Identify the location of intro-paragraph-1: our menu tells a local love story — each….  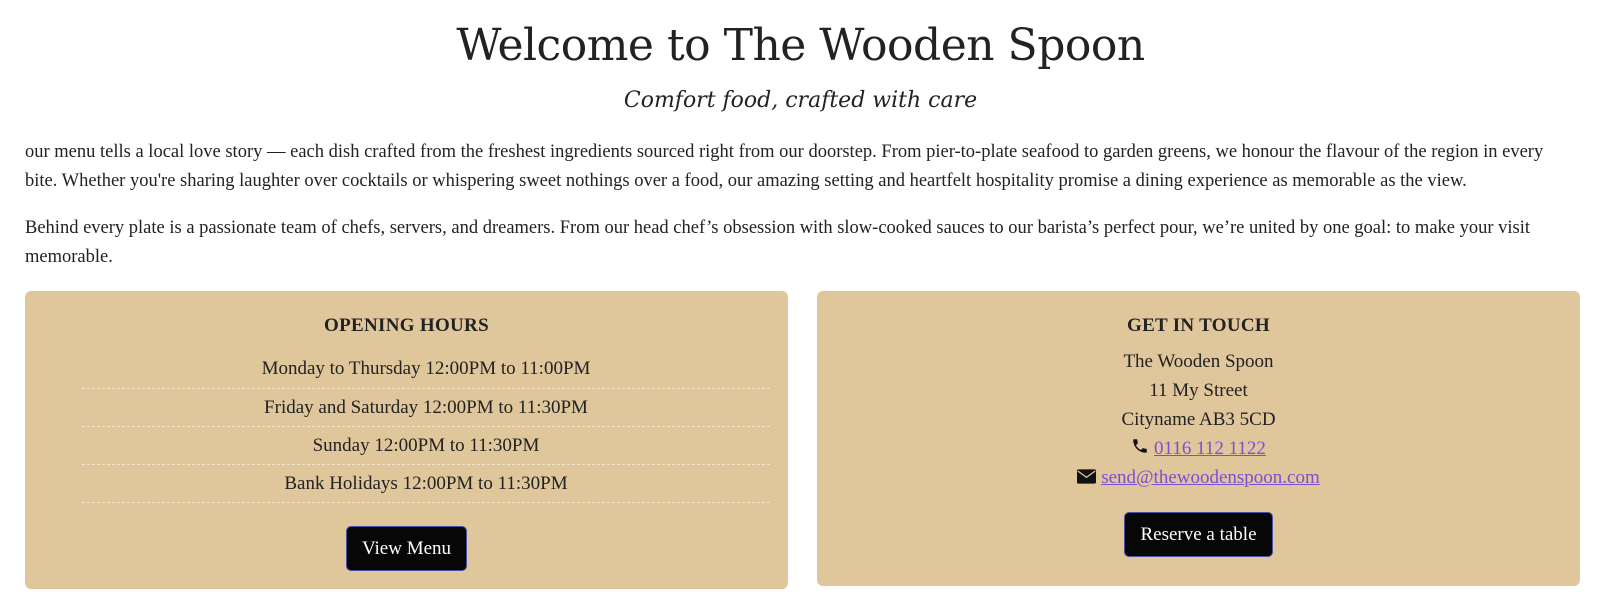
(784, 166).